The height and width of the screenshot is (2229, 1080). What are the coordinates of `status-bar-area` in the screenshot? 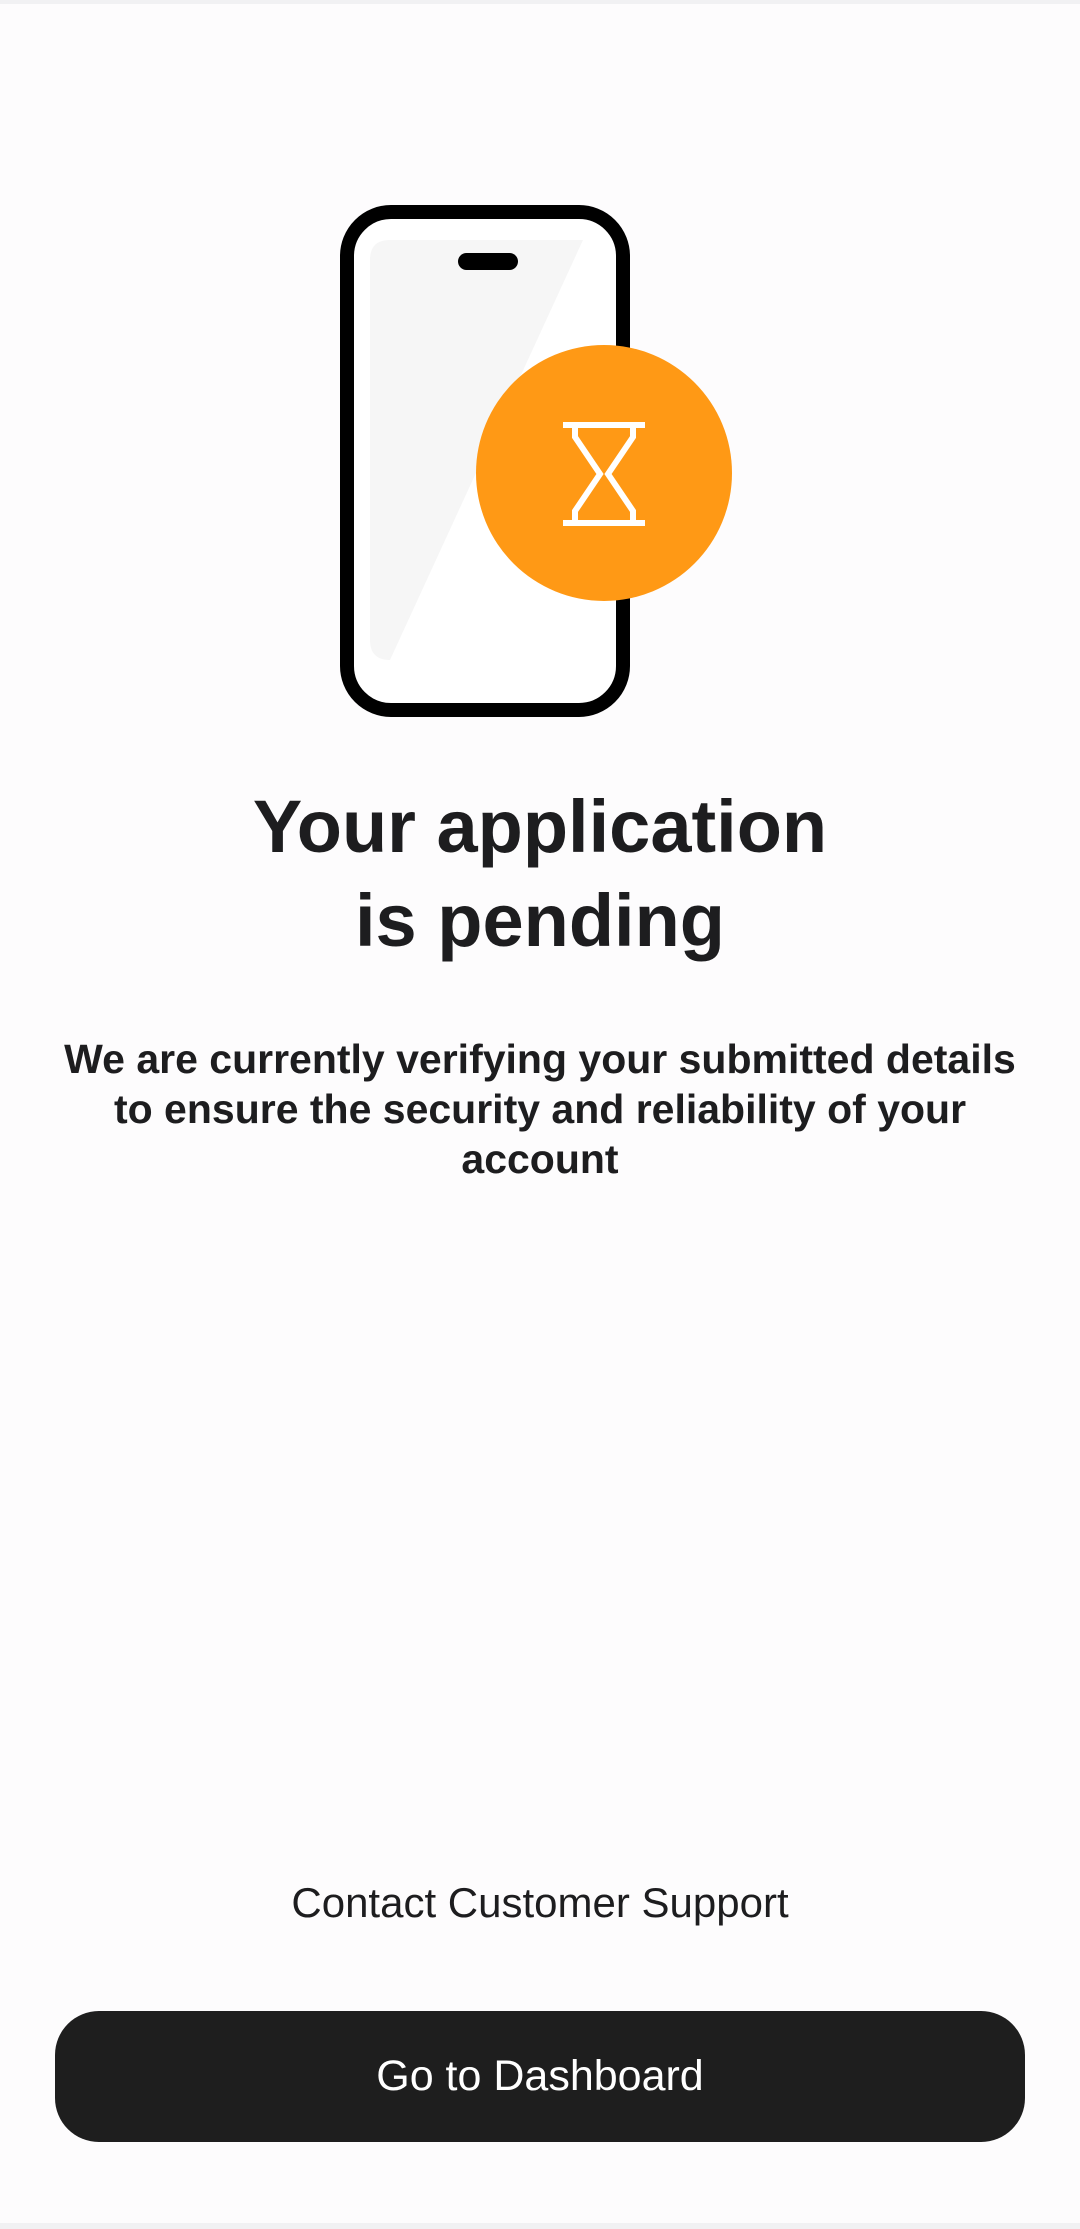 It's located at (540, 2).